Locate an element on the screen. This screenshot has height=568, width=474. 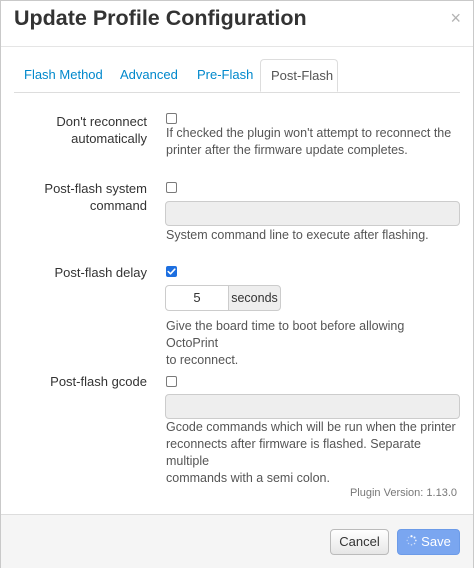
post-flash-command-label-line1: Post-flash system is located at coordinates (95, 188).